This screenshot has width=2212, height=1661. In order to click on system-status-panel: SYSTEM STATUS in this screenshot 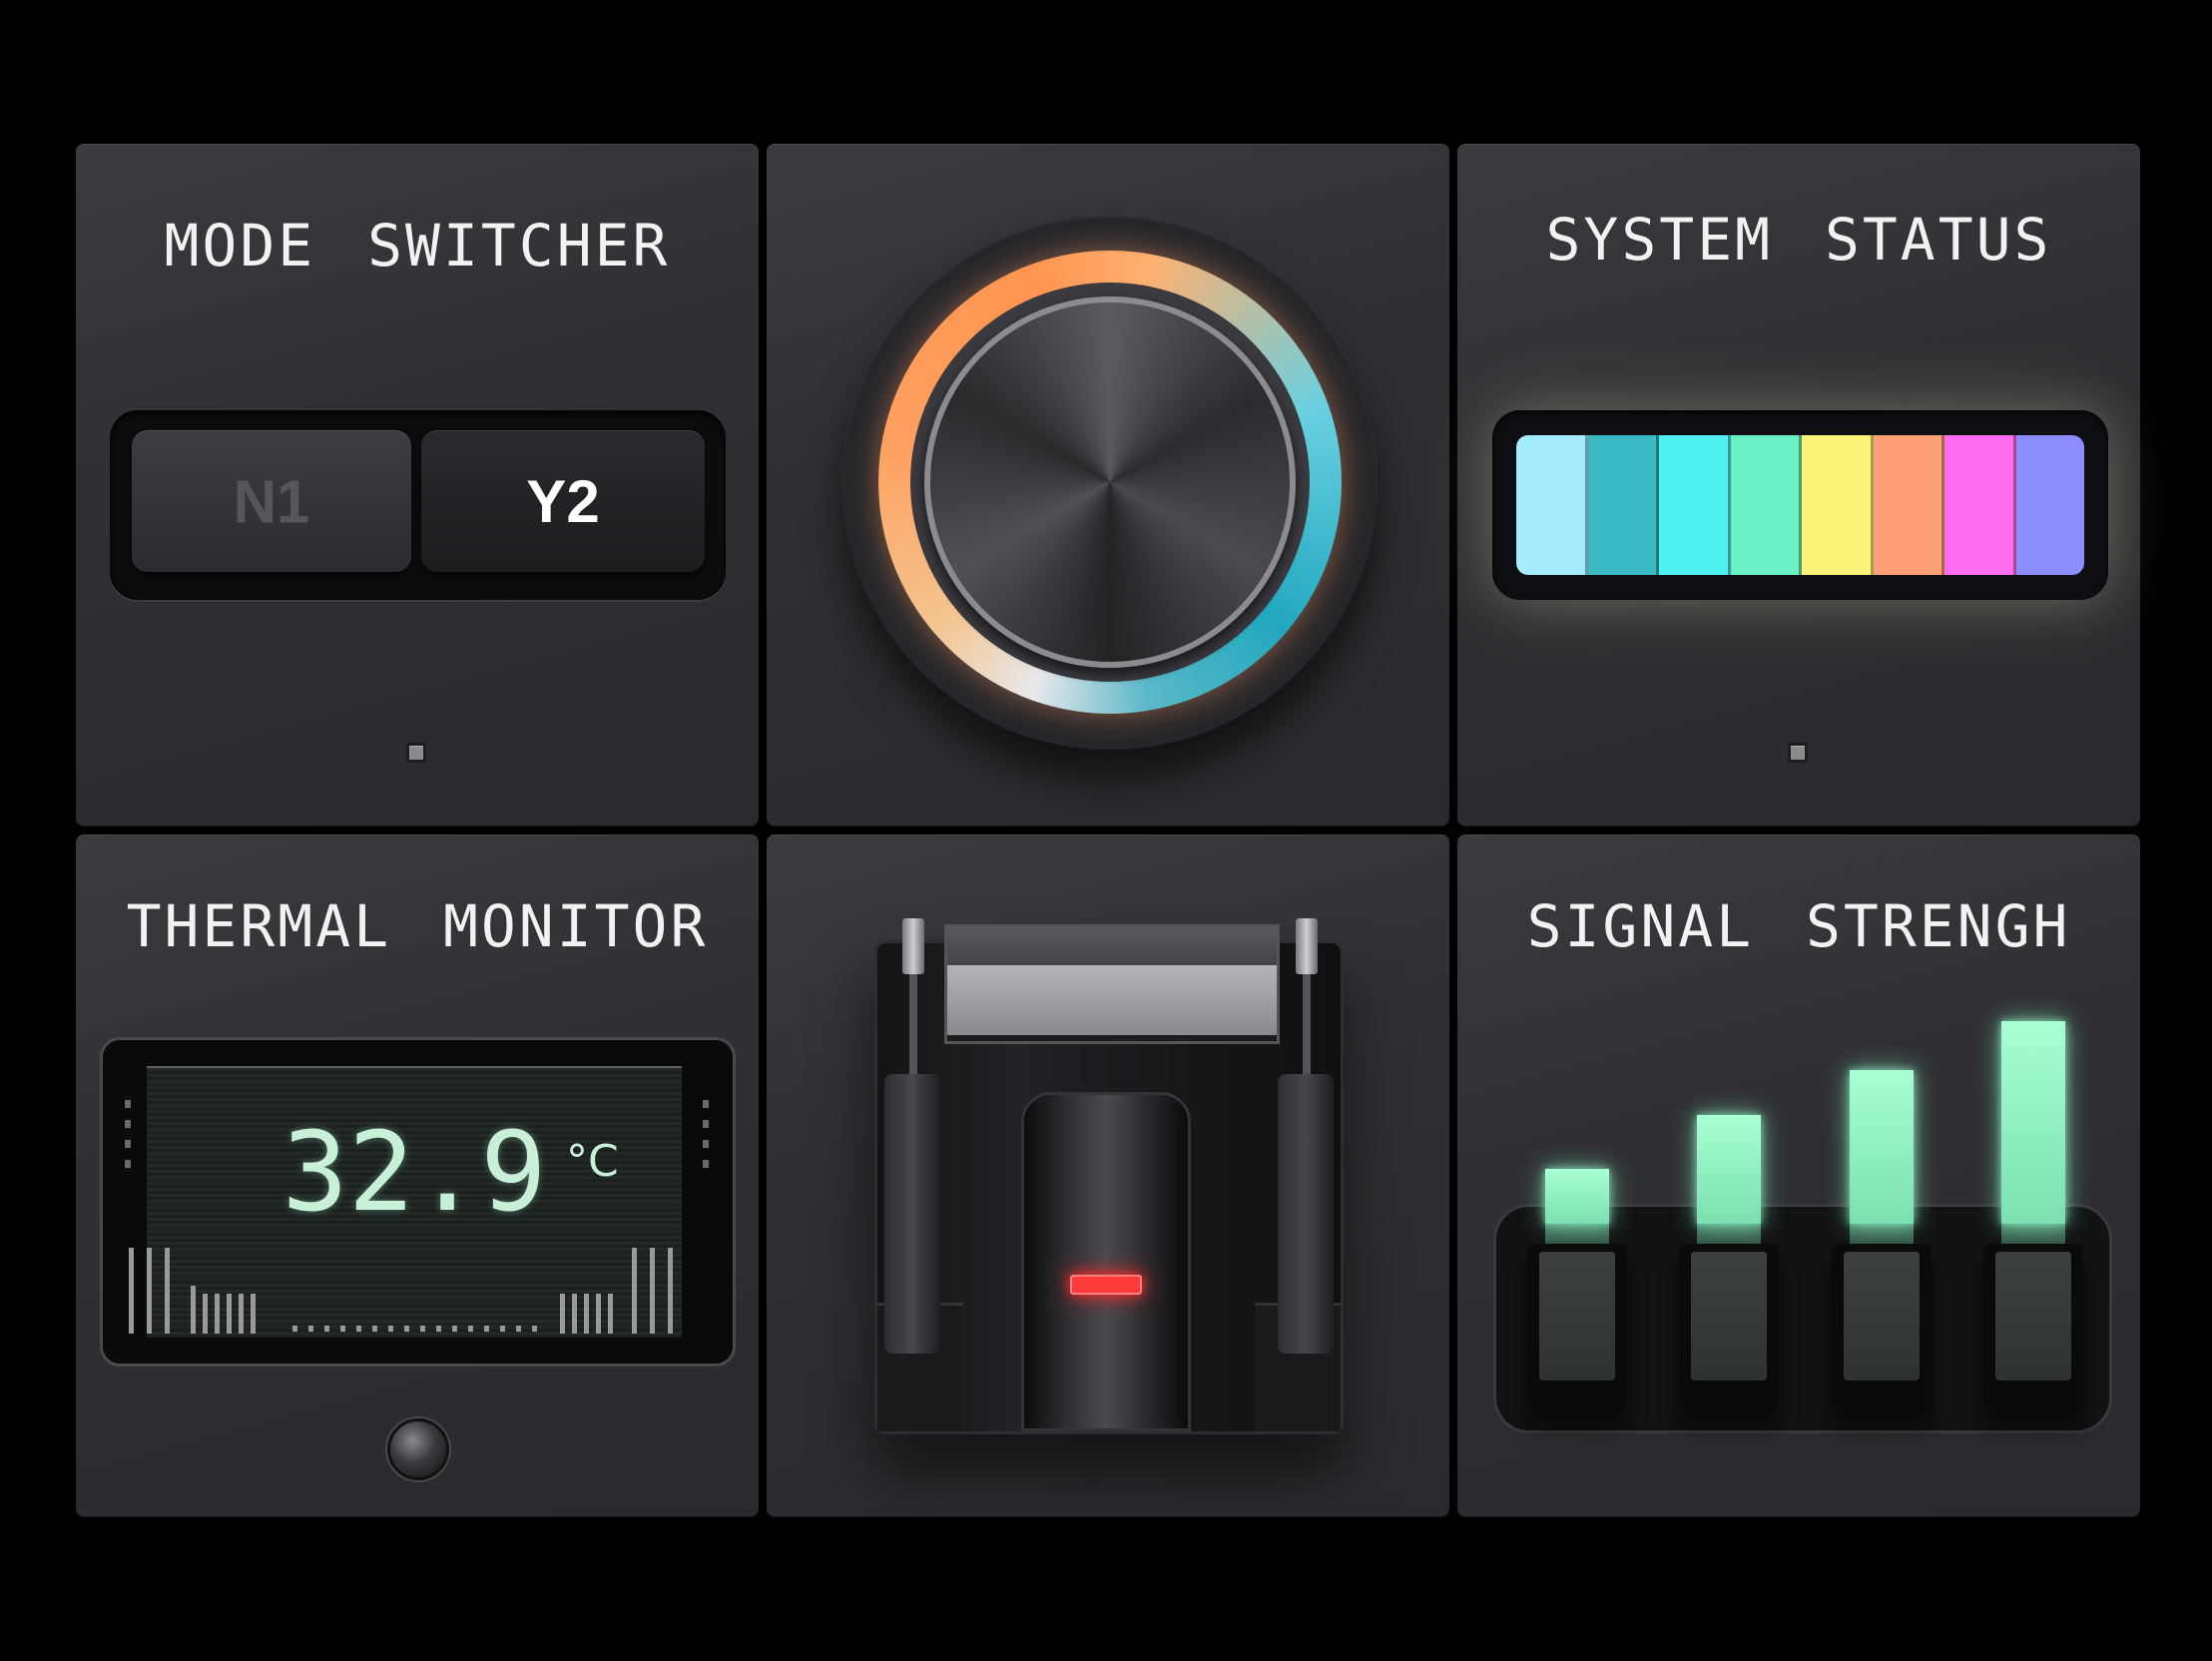, I will do `click(1798, 486)`.